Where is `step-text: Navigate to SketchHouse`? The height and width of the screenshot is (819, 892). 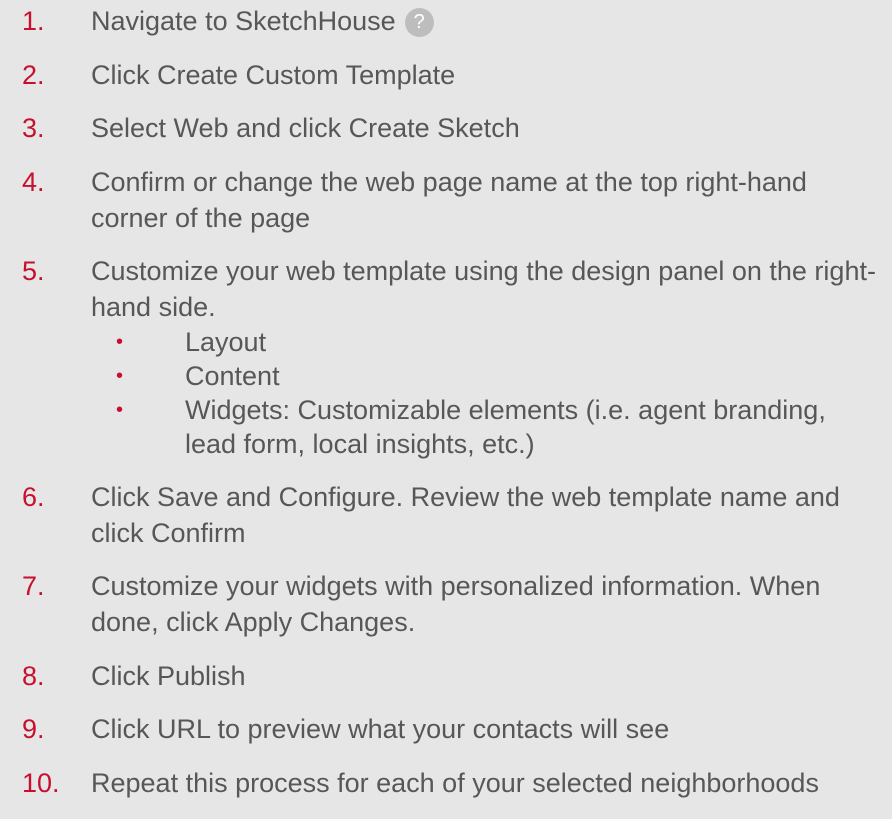
step-text: Navigate to SketchHouse is located at coordinates (243, 21).